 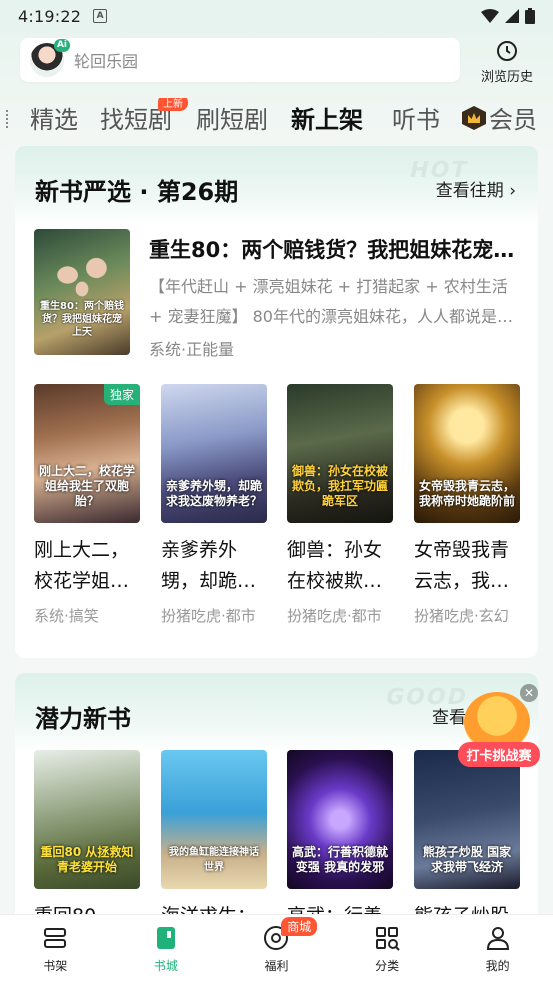 I want to click on browse-history-button: 浏览历史, so click(x=507, y=62).